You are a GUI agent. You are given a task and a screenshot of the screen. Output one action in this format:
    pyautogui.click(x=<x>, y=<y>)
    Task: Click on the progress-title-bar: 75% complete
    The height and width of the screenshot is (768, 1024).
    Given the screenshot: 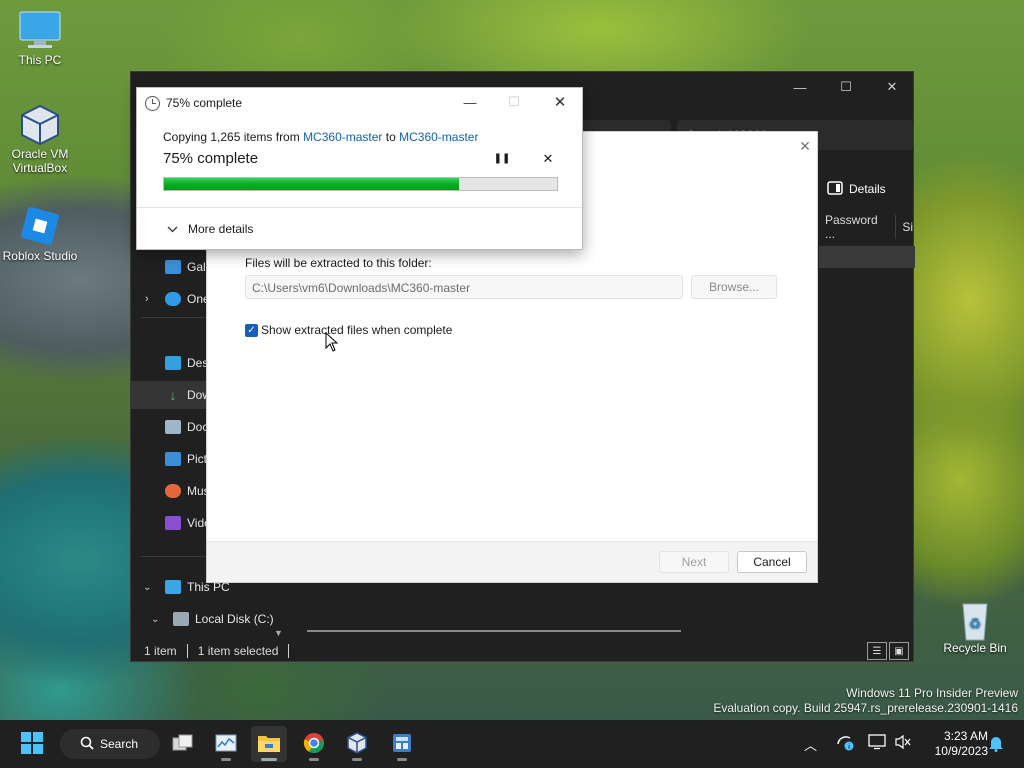 What is the action you would take?
    pyautogui.click(x=193, y=103)
    